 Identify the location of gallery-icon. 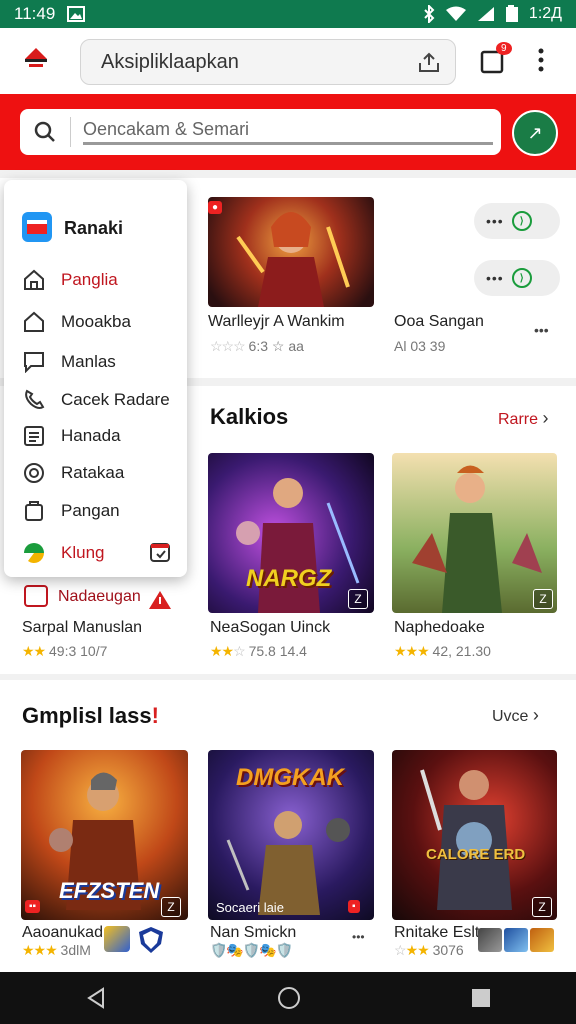
(76, 14).